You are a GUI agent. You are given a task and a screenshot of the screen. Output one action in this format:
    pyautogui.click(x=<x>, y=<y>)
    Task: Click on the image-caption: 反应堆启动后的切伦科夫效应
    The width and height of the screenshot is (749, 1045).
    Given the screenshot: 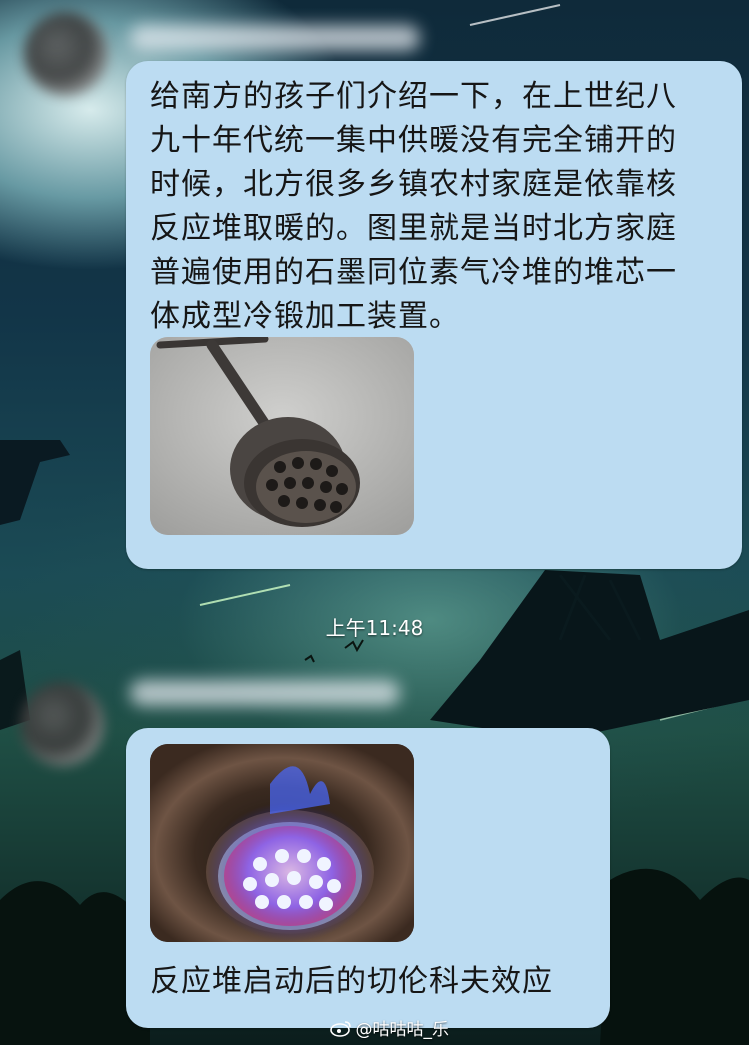 What is the action you would take?
    pyautogui.click(x=351, y=981)
    